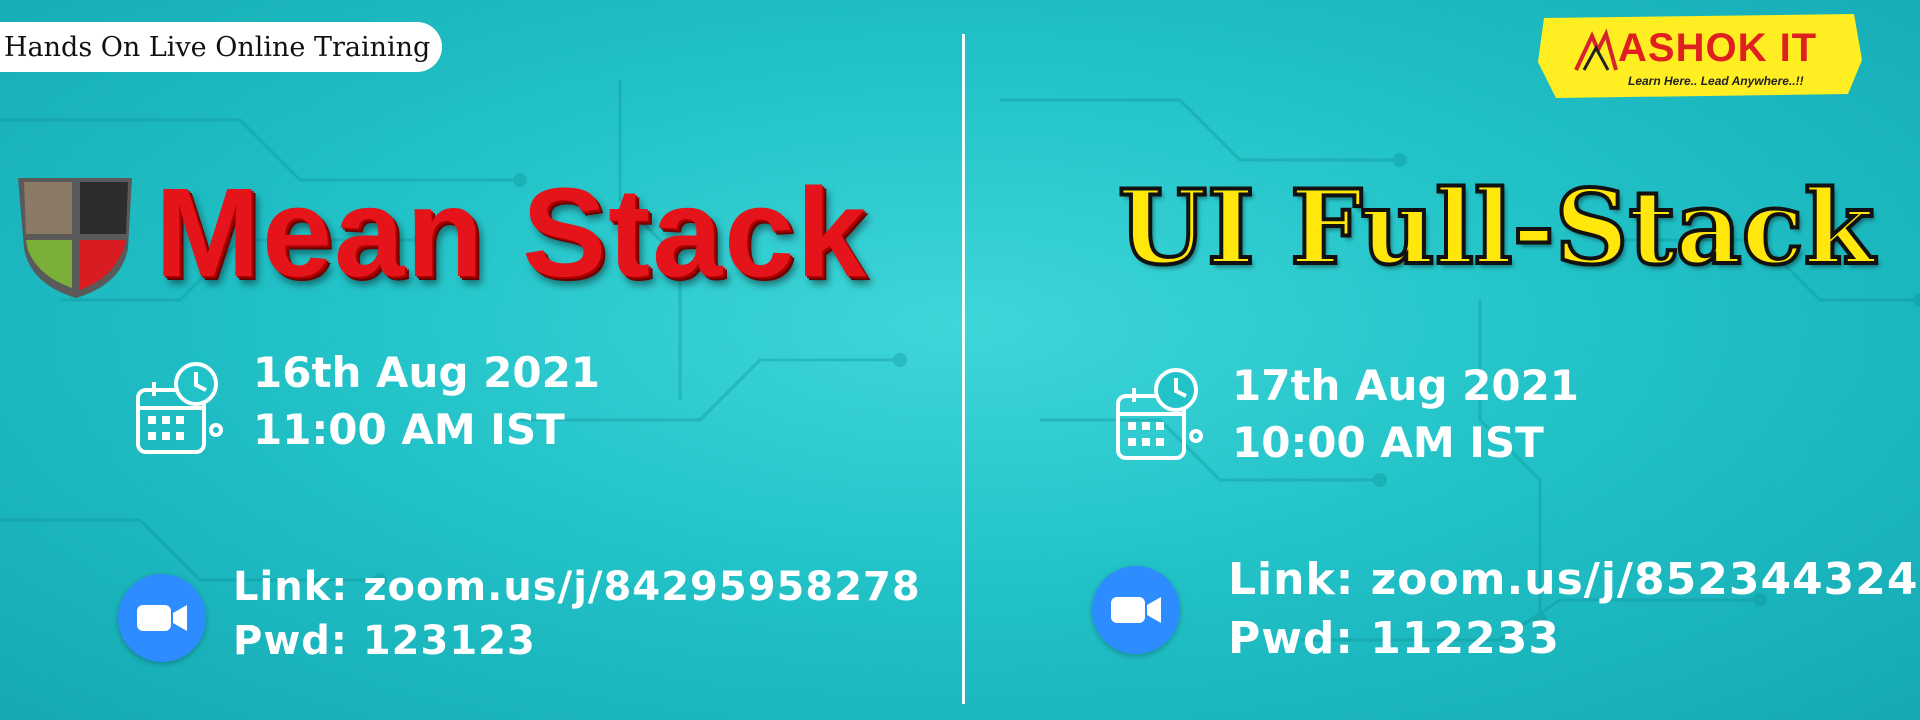 The image size is (1920, 720). I want to click on mean-stack-shield-icon, so click(75, 238).